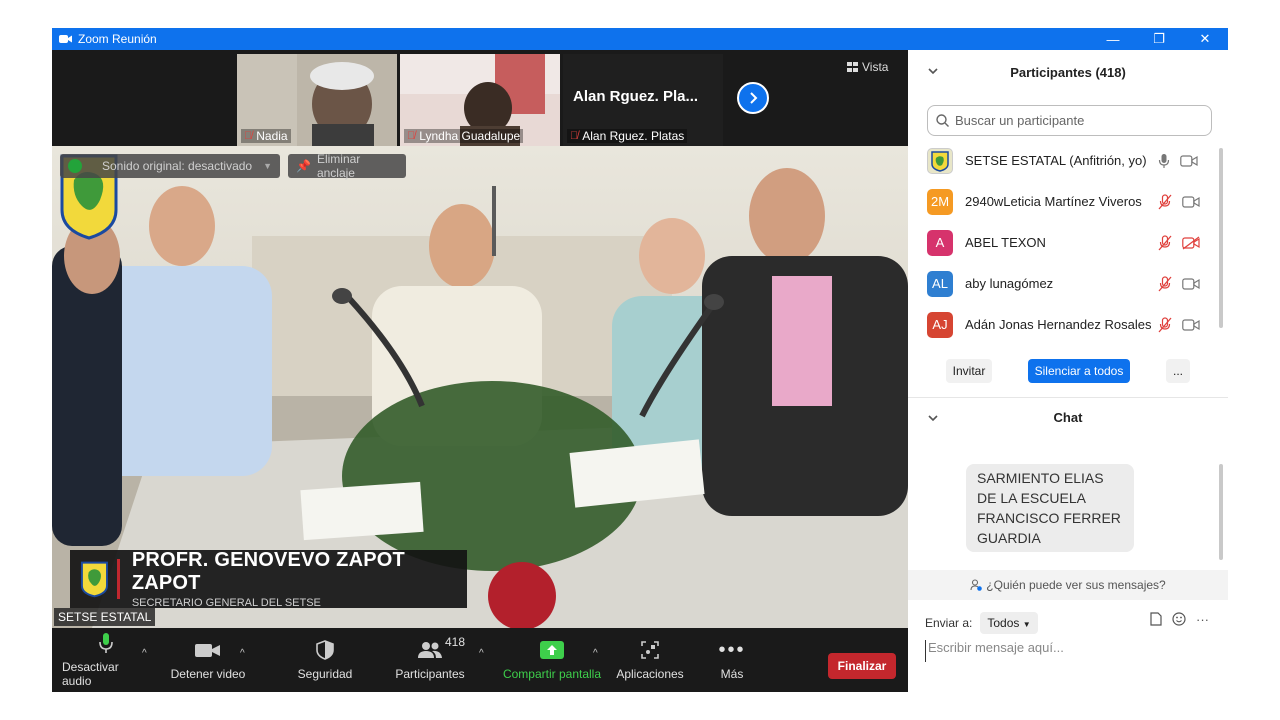  I want to click on thumbnail-name: 🎙̸ Lyndha Guadalupe, so click(464, 136).